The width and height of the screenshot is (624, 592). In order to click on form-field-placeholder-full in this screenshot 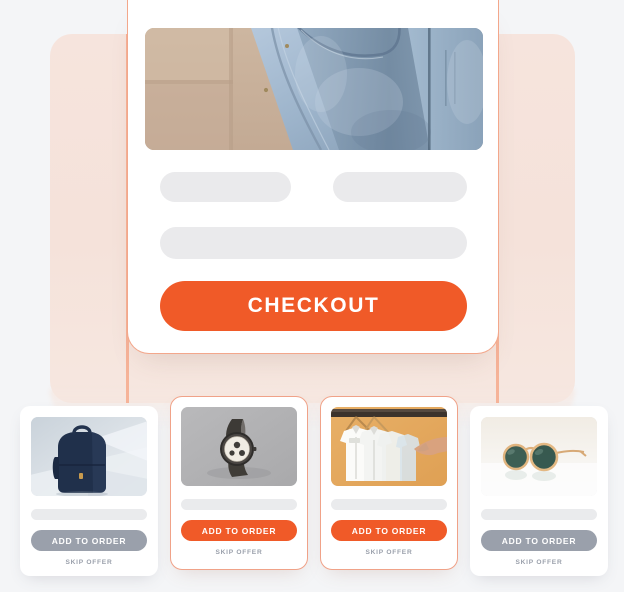, I will do `click(313, 243)`.